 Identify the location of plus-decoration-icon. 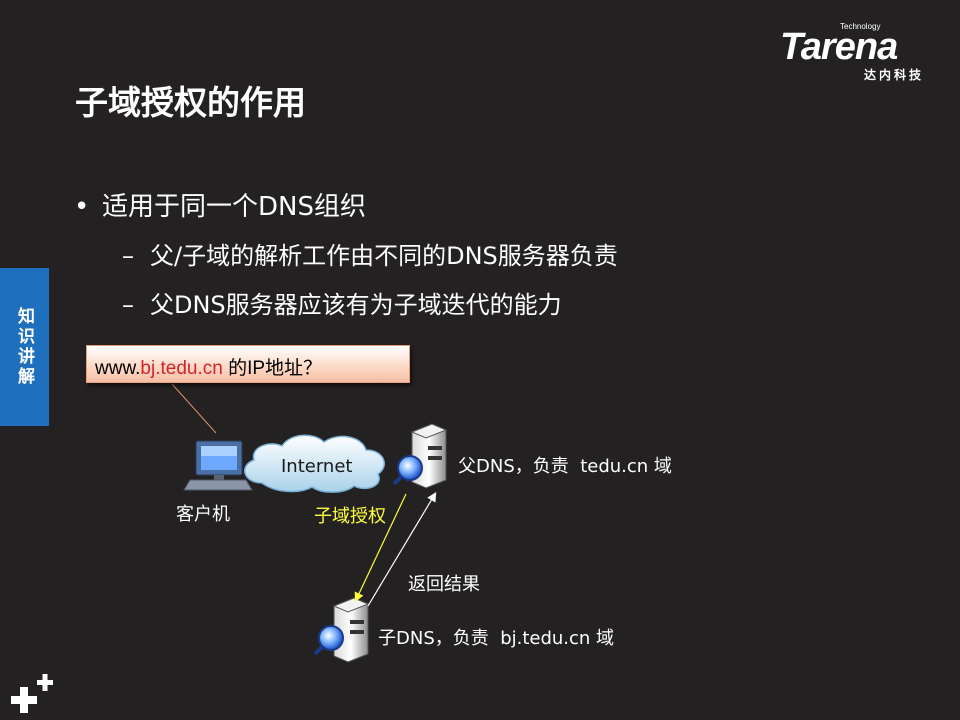
(32, 693).